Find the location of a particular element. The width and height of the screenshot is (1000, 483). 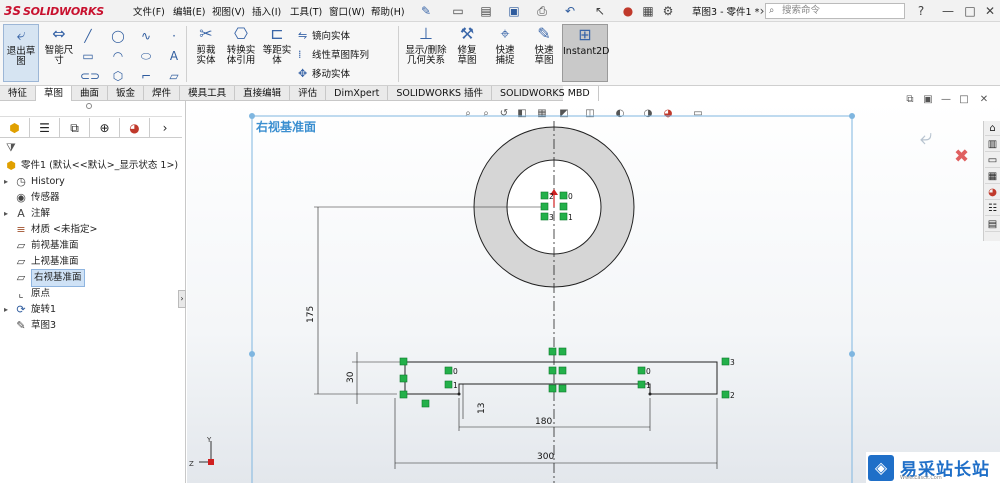

tab-direct-editing: 直接编辑 is located at coordinates (263, 93).